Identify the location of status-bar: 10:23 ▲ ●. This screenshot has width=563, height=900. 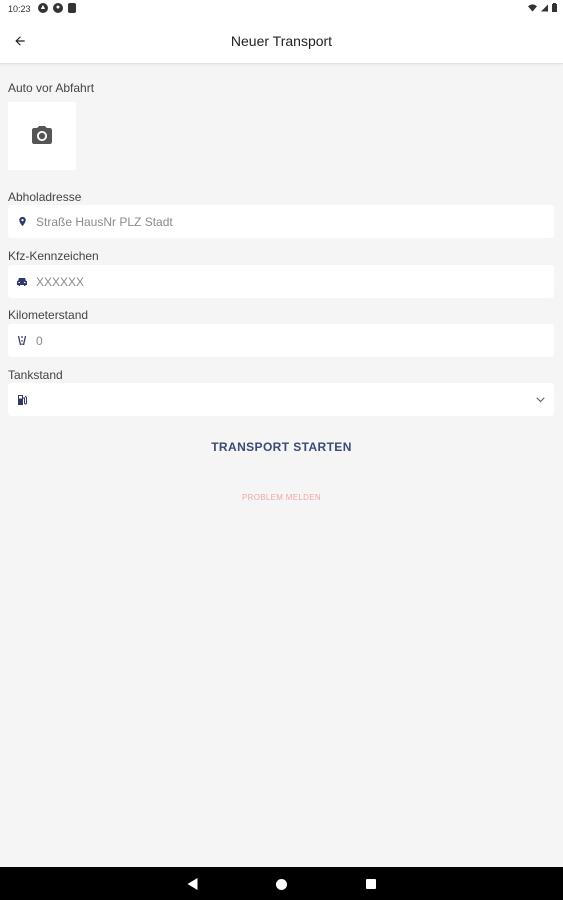
(281, 10).